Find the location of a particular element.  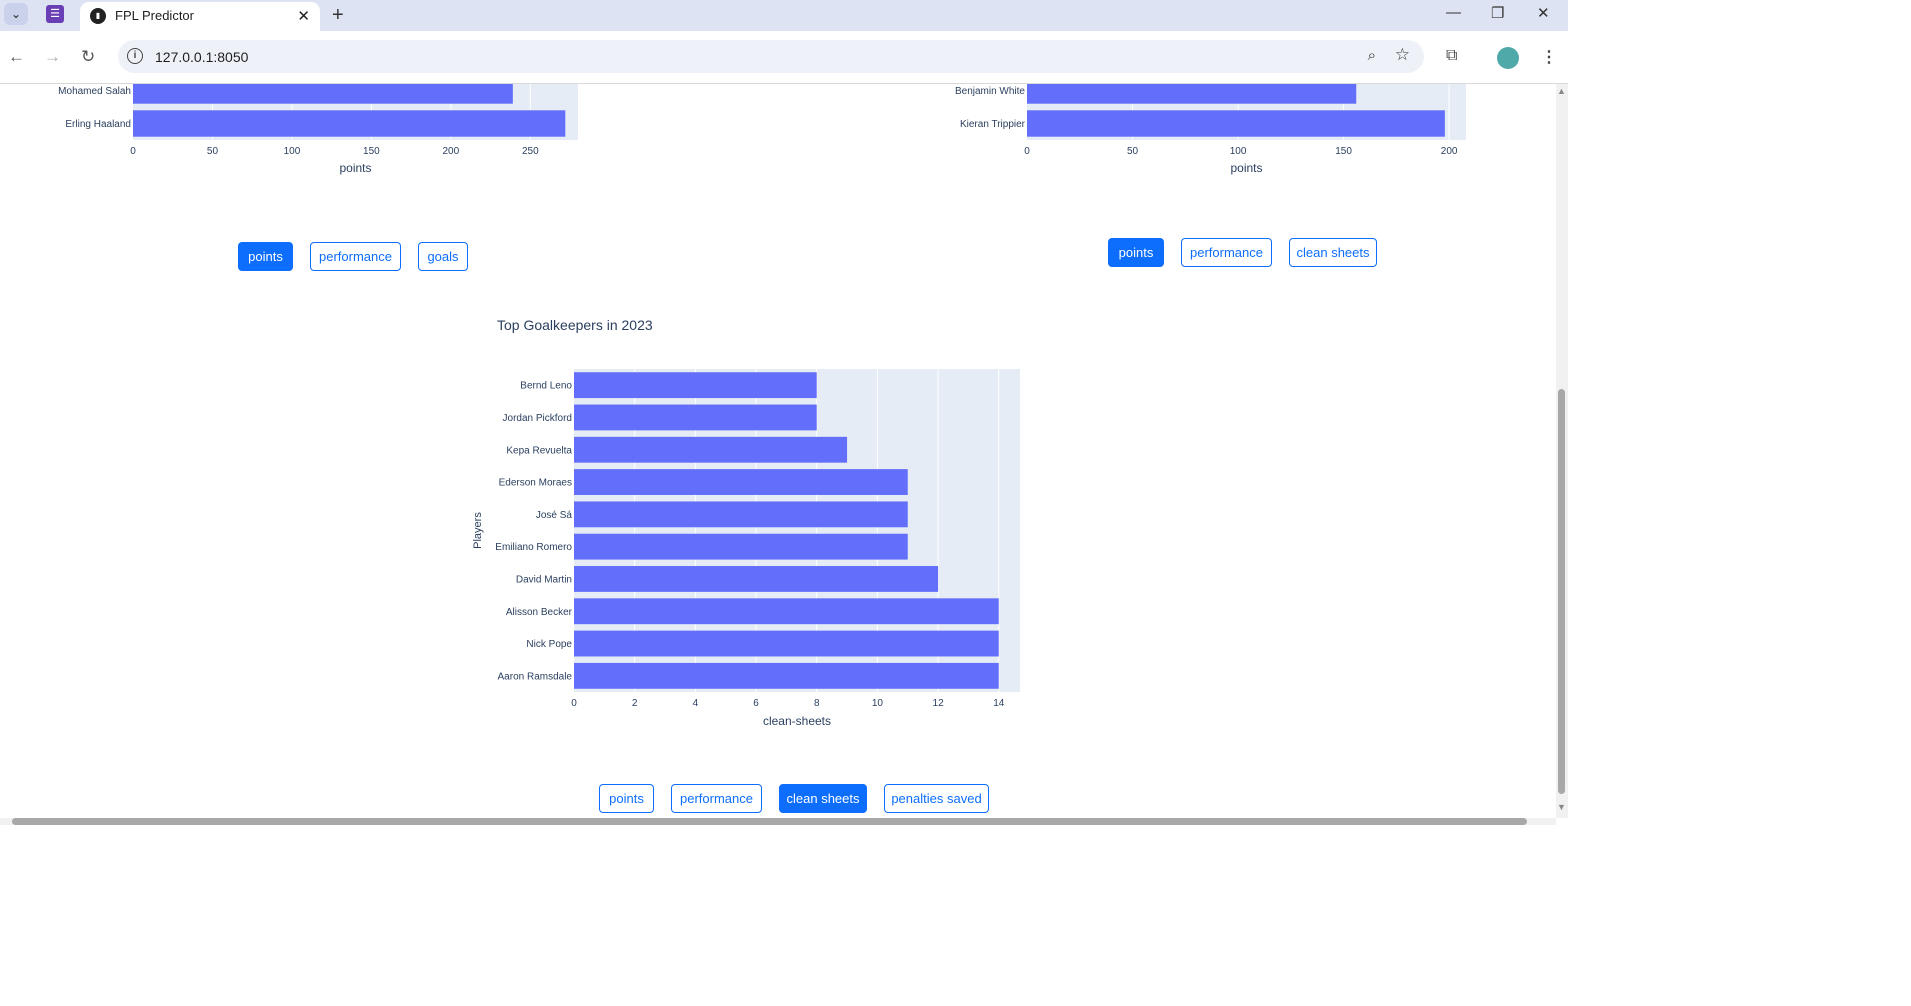

y-tick-label: Bernd Leno is located at coordinates (546, 386).